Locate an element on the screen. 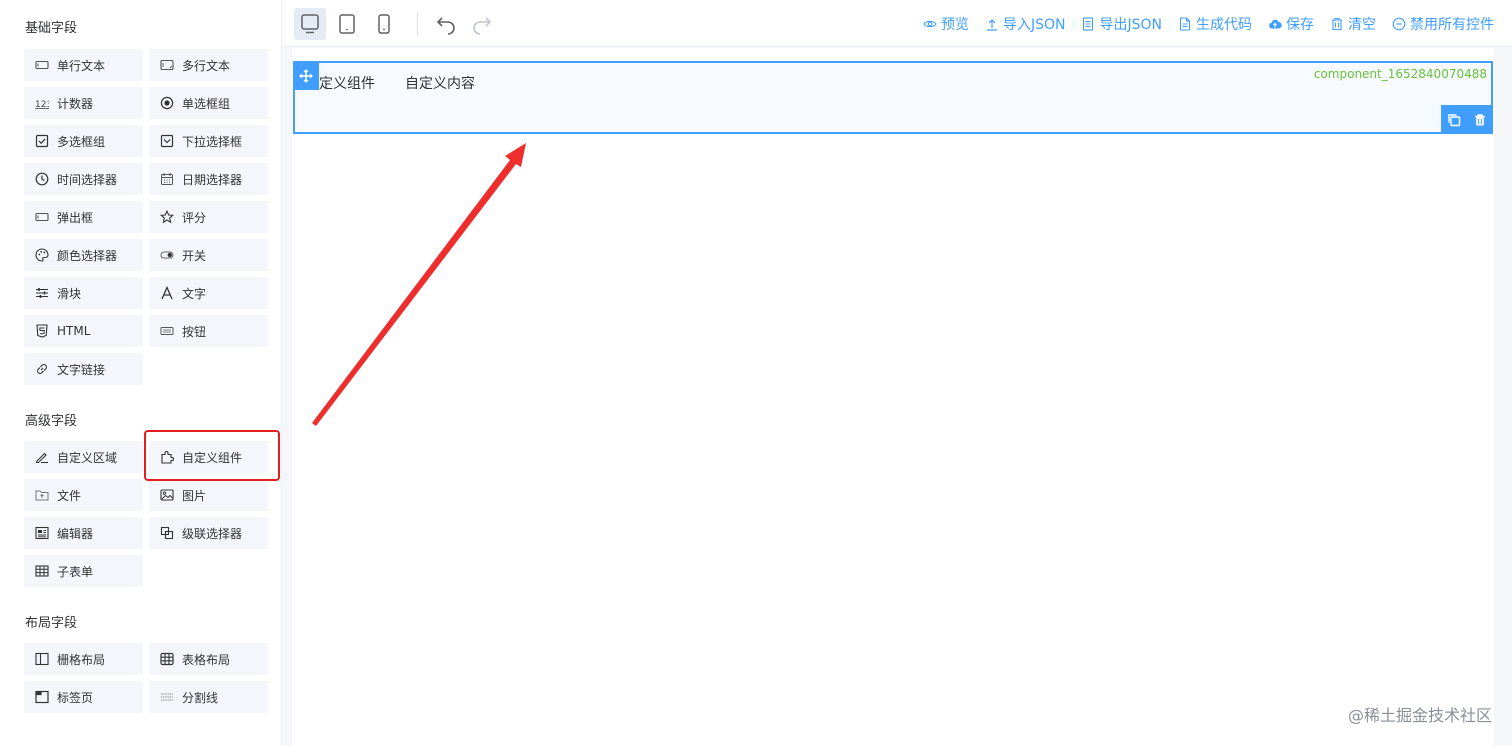 The image size is (1512, 746). field-button-table-layout: 表格布局 is located at coordinates (208, 659).